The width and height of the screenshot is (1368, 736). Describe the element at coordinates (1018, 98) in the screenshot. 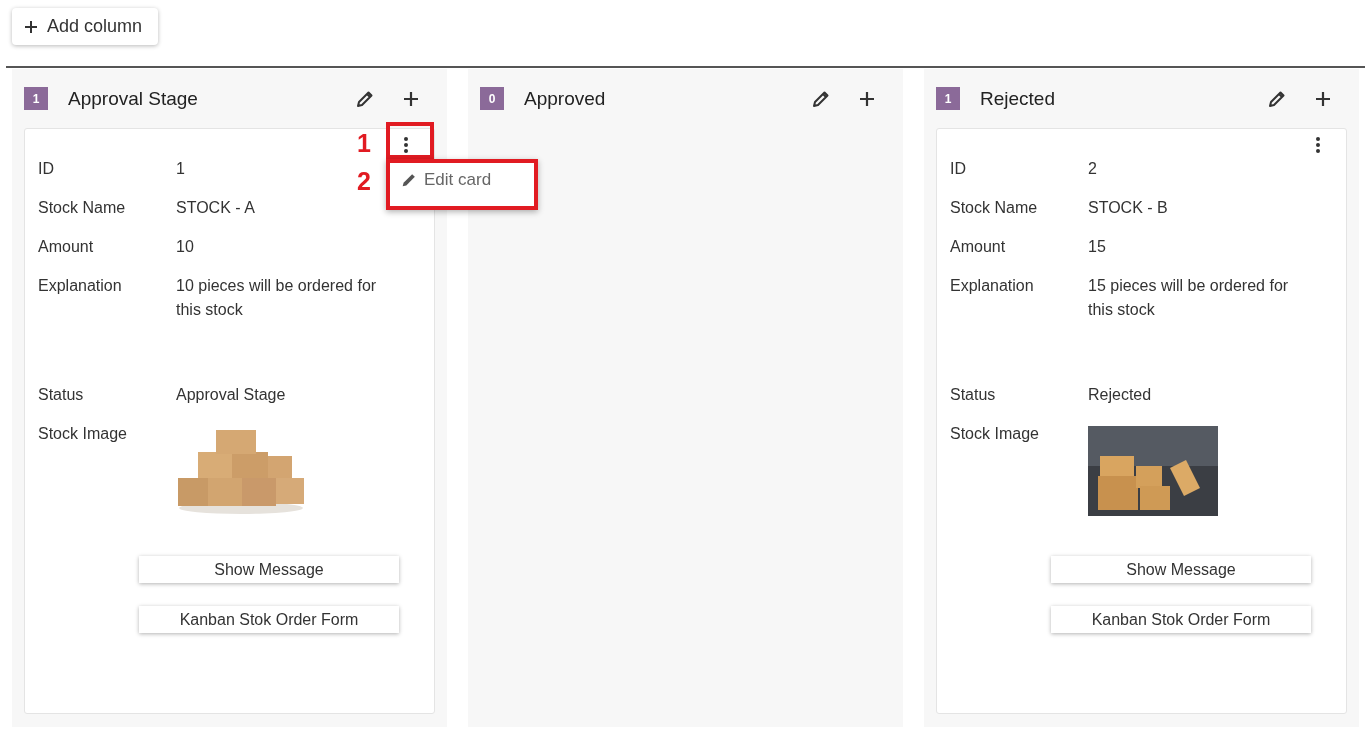

I see `column-title: Rejected` at that location.